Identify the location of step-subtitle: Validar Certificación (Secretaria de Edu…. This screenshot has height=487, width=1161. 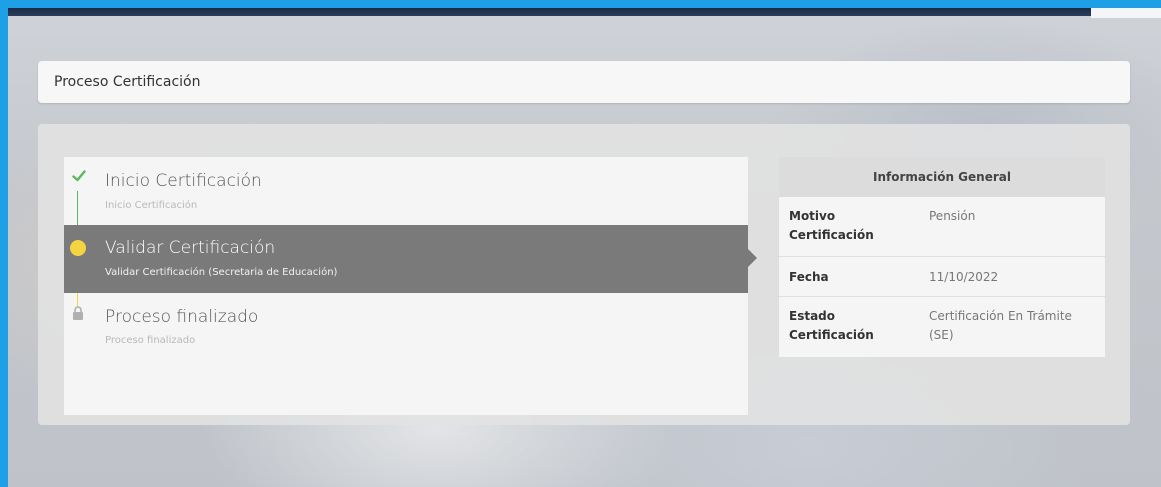
(221, 272).